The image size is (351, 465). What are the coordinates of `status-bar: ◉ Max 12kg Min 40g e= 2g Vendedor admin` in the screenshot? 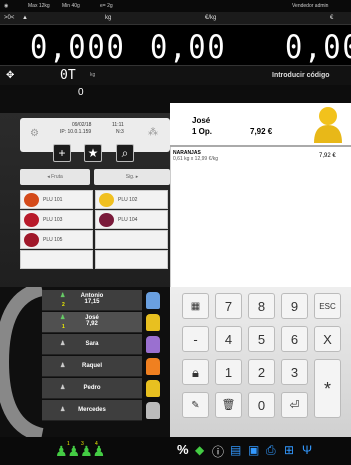 It's located at (175, 6).